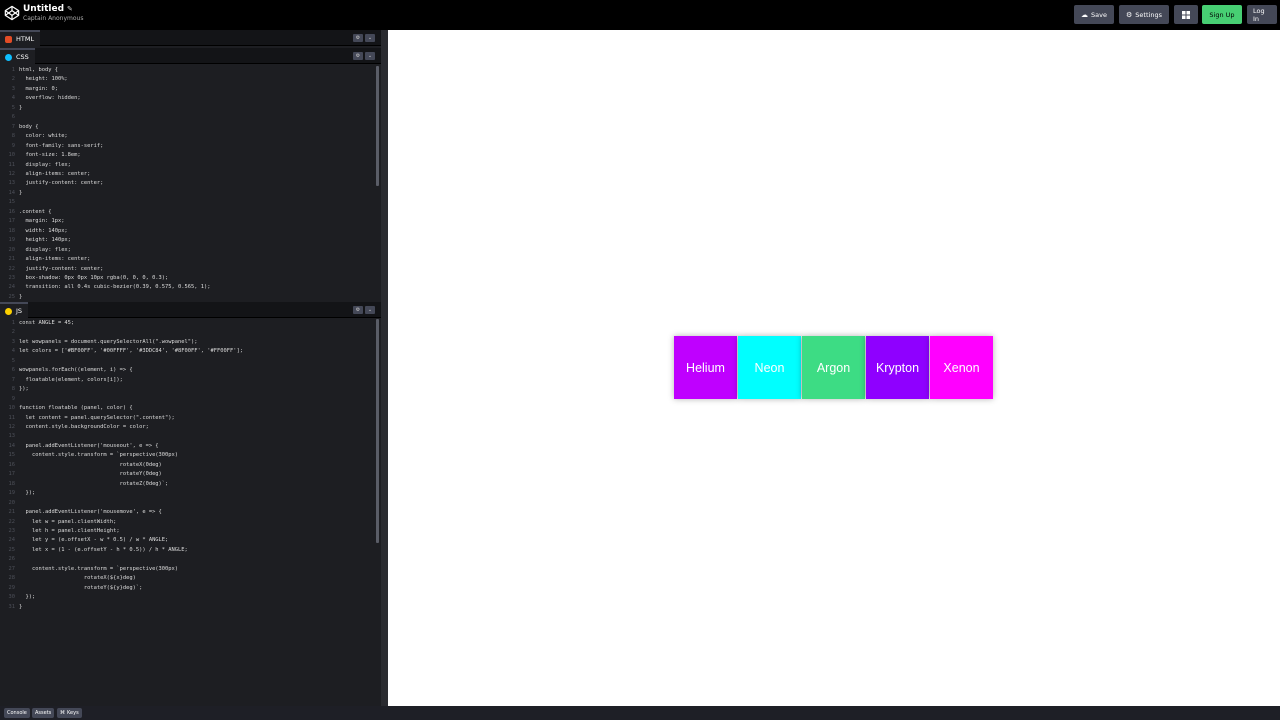  I want to click on js-collapse-chevron-icon: ⌄, so click(370, 310).